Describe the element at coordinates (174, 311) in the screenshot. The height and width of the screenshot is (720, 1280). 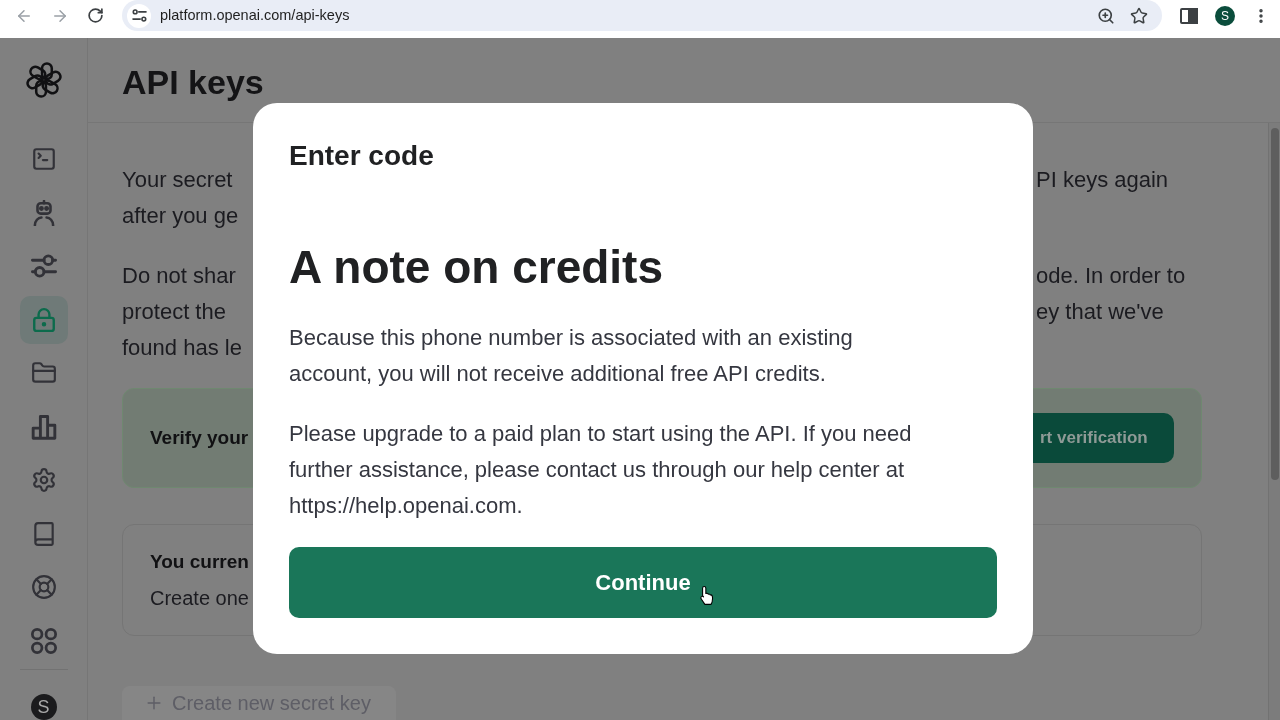
I see `paragraph-text: protect the` at that location.